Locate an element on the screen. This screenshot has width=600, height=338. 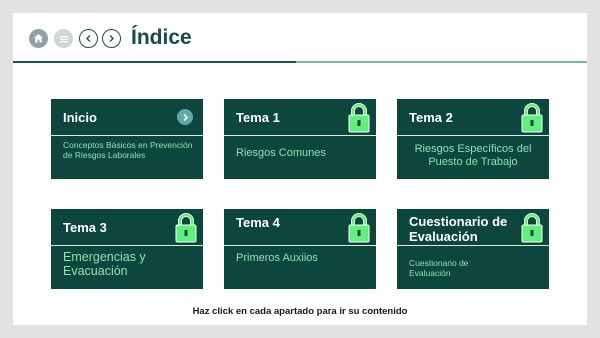
menu-icon is located at coordinates (63, 38).